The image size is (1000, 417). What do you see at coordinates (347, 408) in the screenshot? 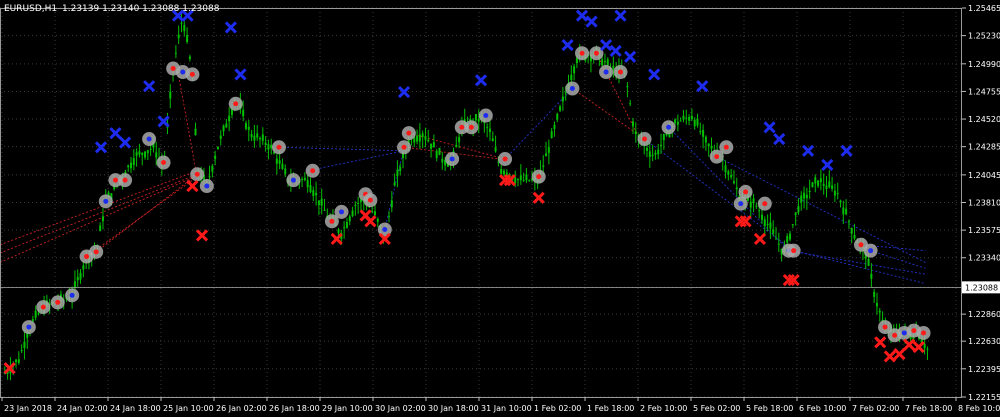
I see `x-tick-label: 29 Jan 10:00` at bounding box center [347, 408].